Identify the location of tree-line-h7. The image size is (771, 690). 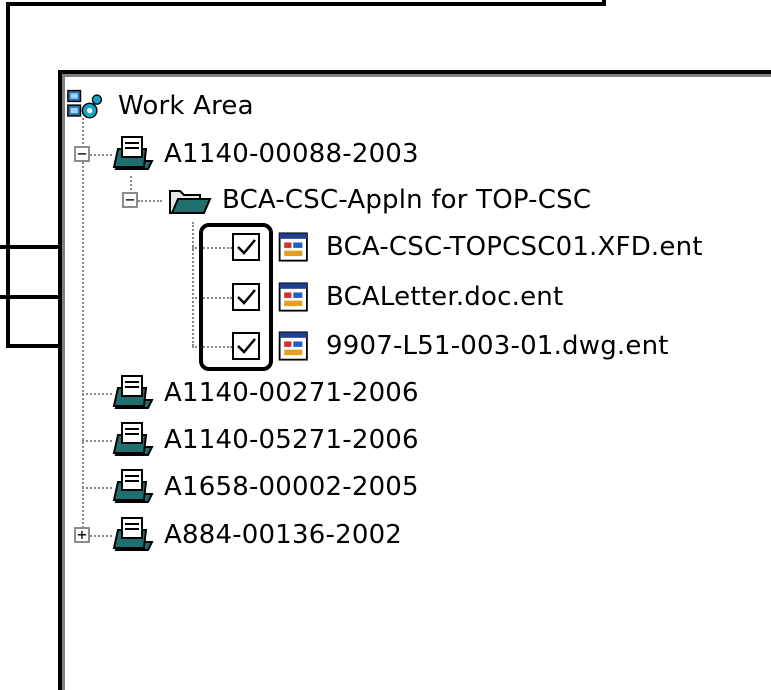
(97, 441).